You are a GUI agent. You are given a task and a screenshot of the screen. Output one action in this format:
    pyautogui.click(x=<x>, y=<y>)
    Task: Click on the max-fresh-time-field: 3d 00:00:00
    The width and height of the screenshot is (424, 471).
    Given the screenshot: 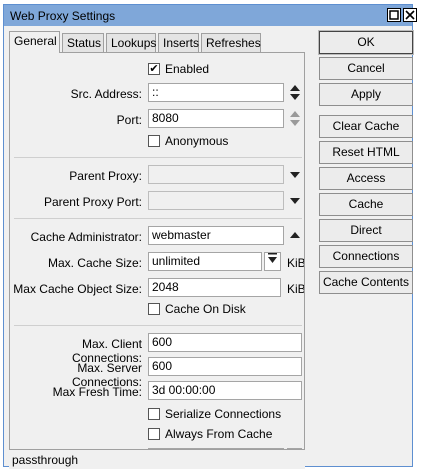 What is the action you would take?
    pyautogui.click(x=225, y=390)
    